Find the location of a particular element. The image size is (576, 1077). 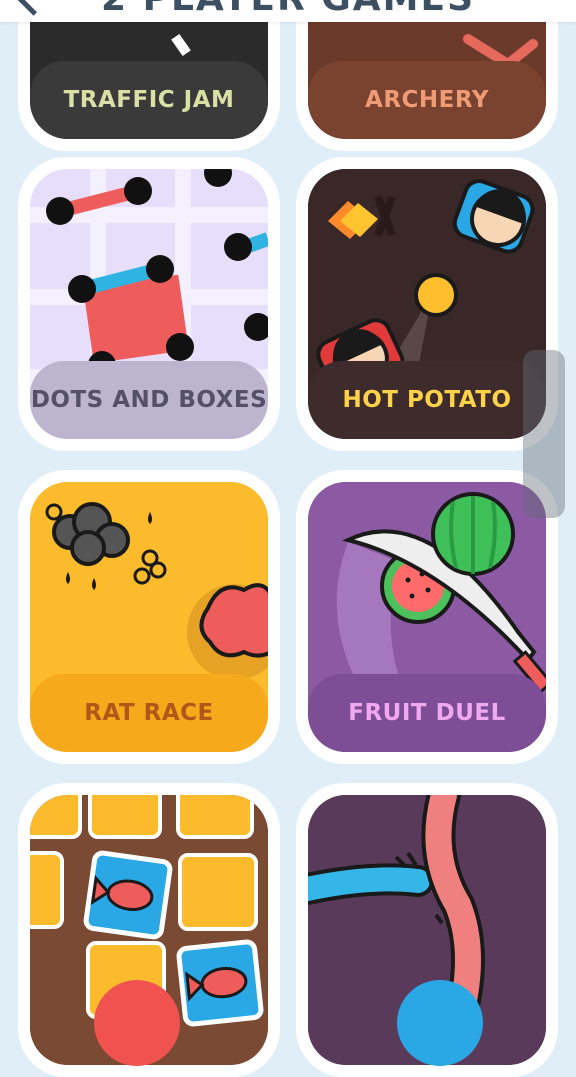

fruit-duel-artwork: FRUIT DUEL is located at coordinates (427, 617).